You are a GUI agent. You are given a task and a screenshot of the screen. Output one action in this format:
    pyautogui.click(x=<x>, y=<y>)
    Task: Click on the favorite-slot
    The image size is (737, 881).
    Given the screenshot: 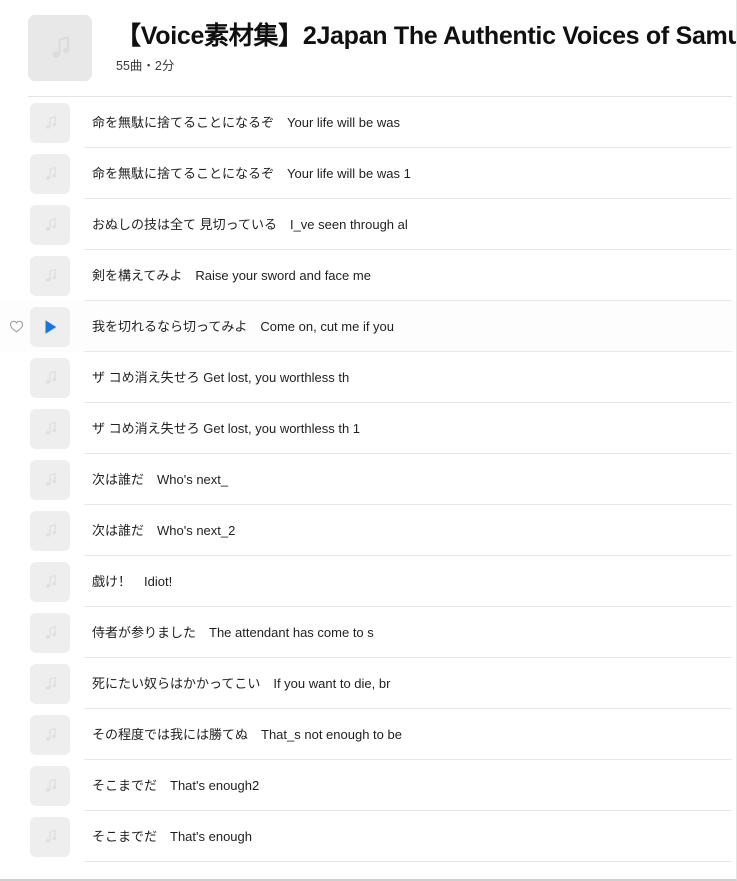 What is the action you would take?
    pyautogui.click(x=14, y=326)
    